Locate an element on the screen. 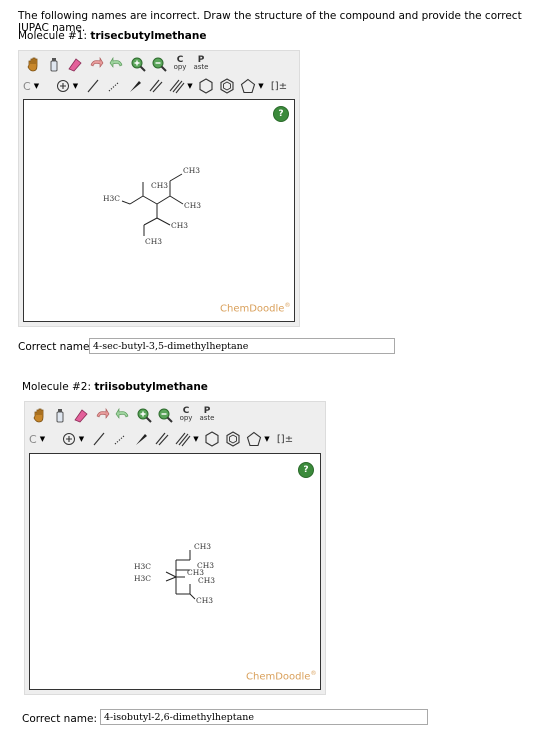  answer-1-label: Correct name: is located at coordinates (55, 347).